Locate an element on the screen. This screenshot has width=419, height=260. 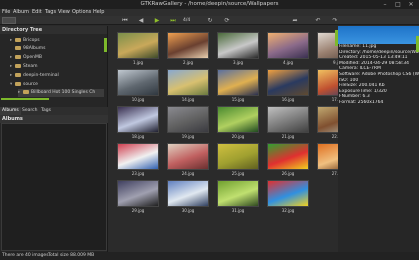
thumbnail-caption: 25.jpg is located at coordinates (238, 173).